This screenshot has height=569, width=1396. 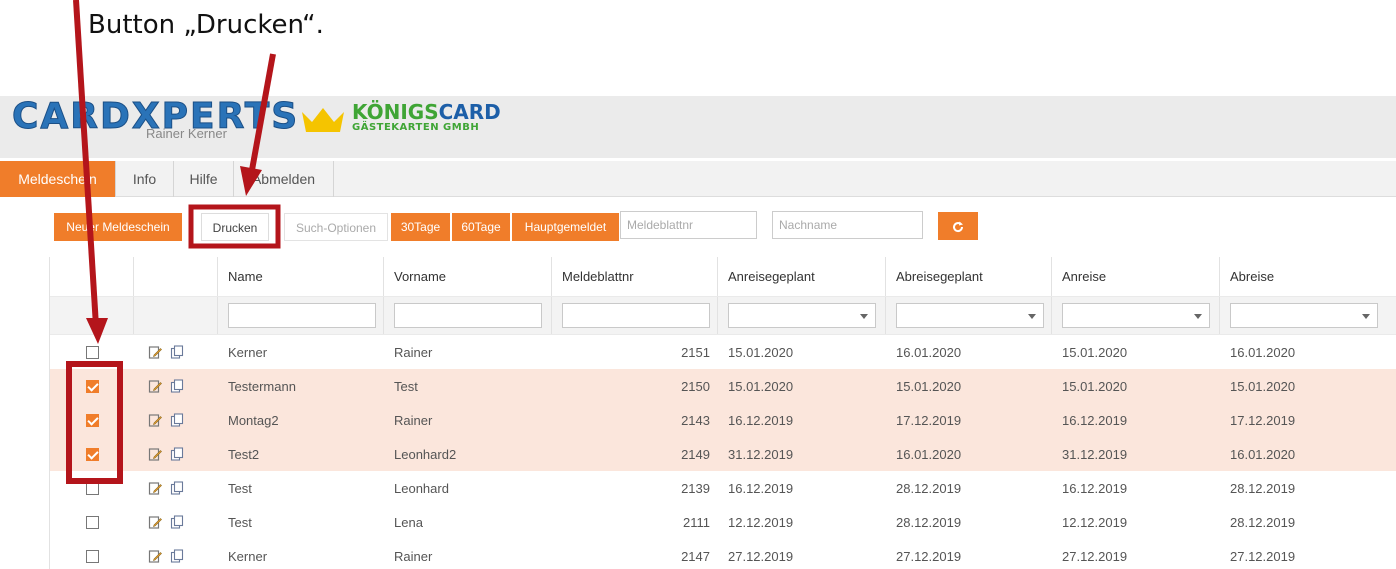 I want to click on days30-button: 30Tage, so click(x=420, y=227).